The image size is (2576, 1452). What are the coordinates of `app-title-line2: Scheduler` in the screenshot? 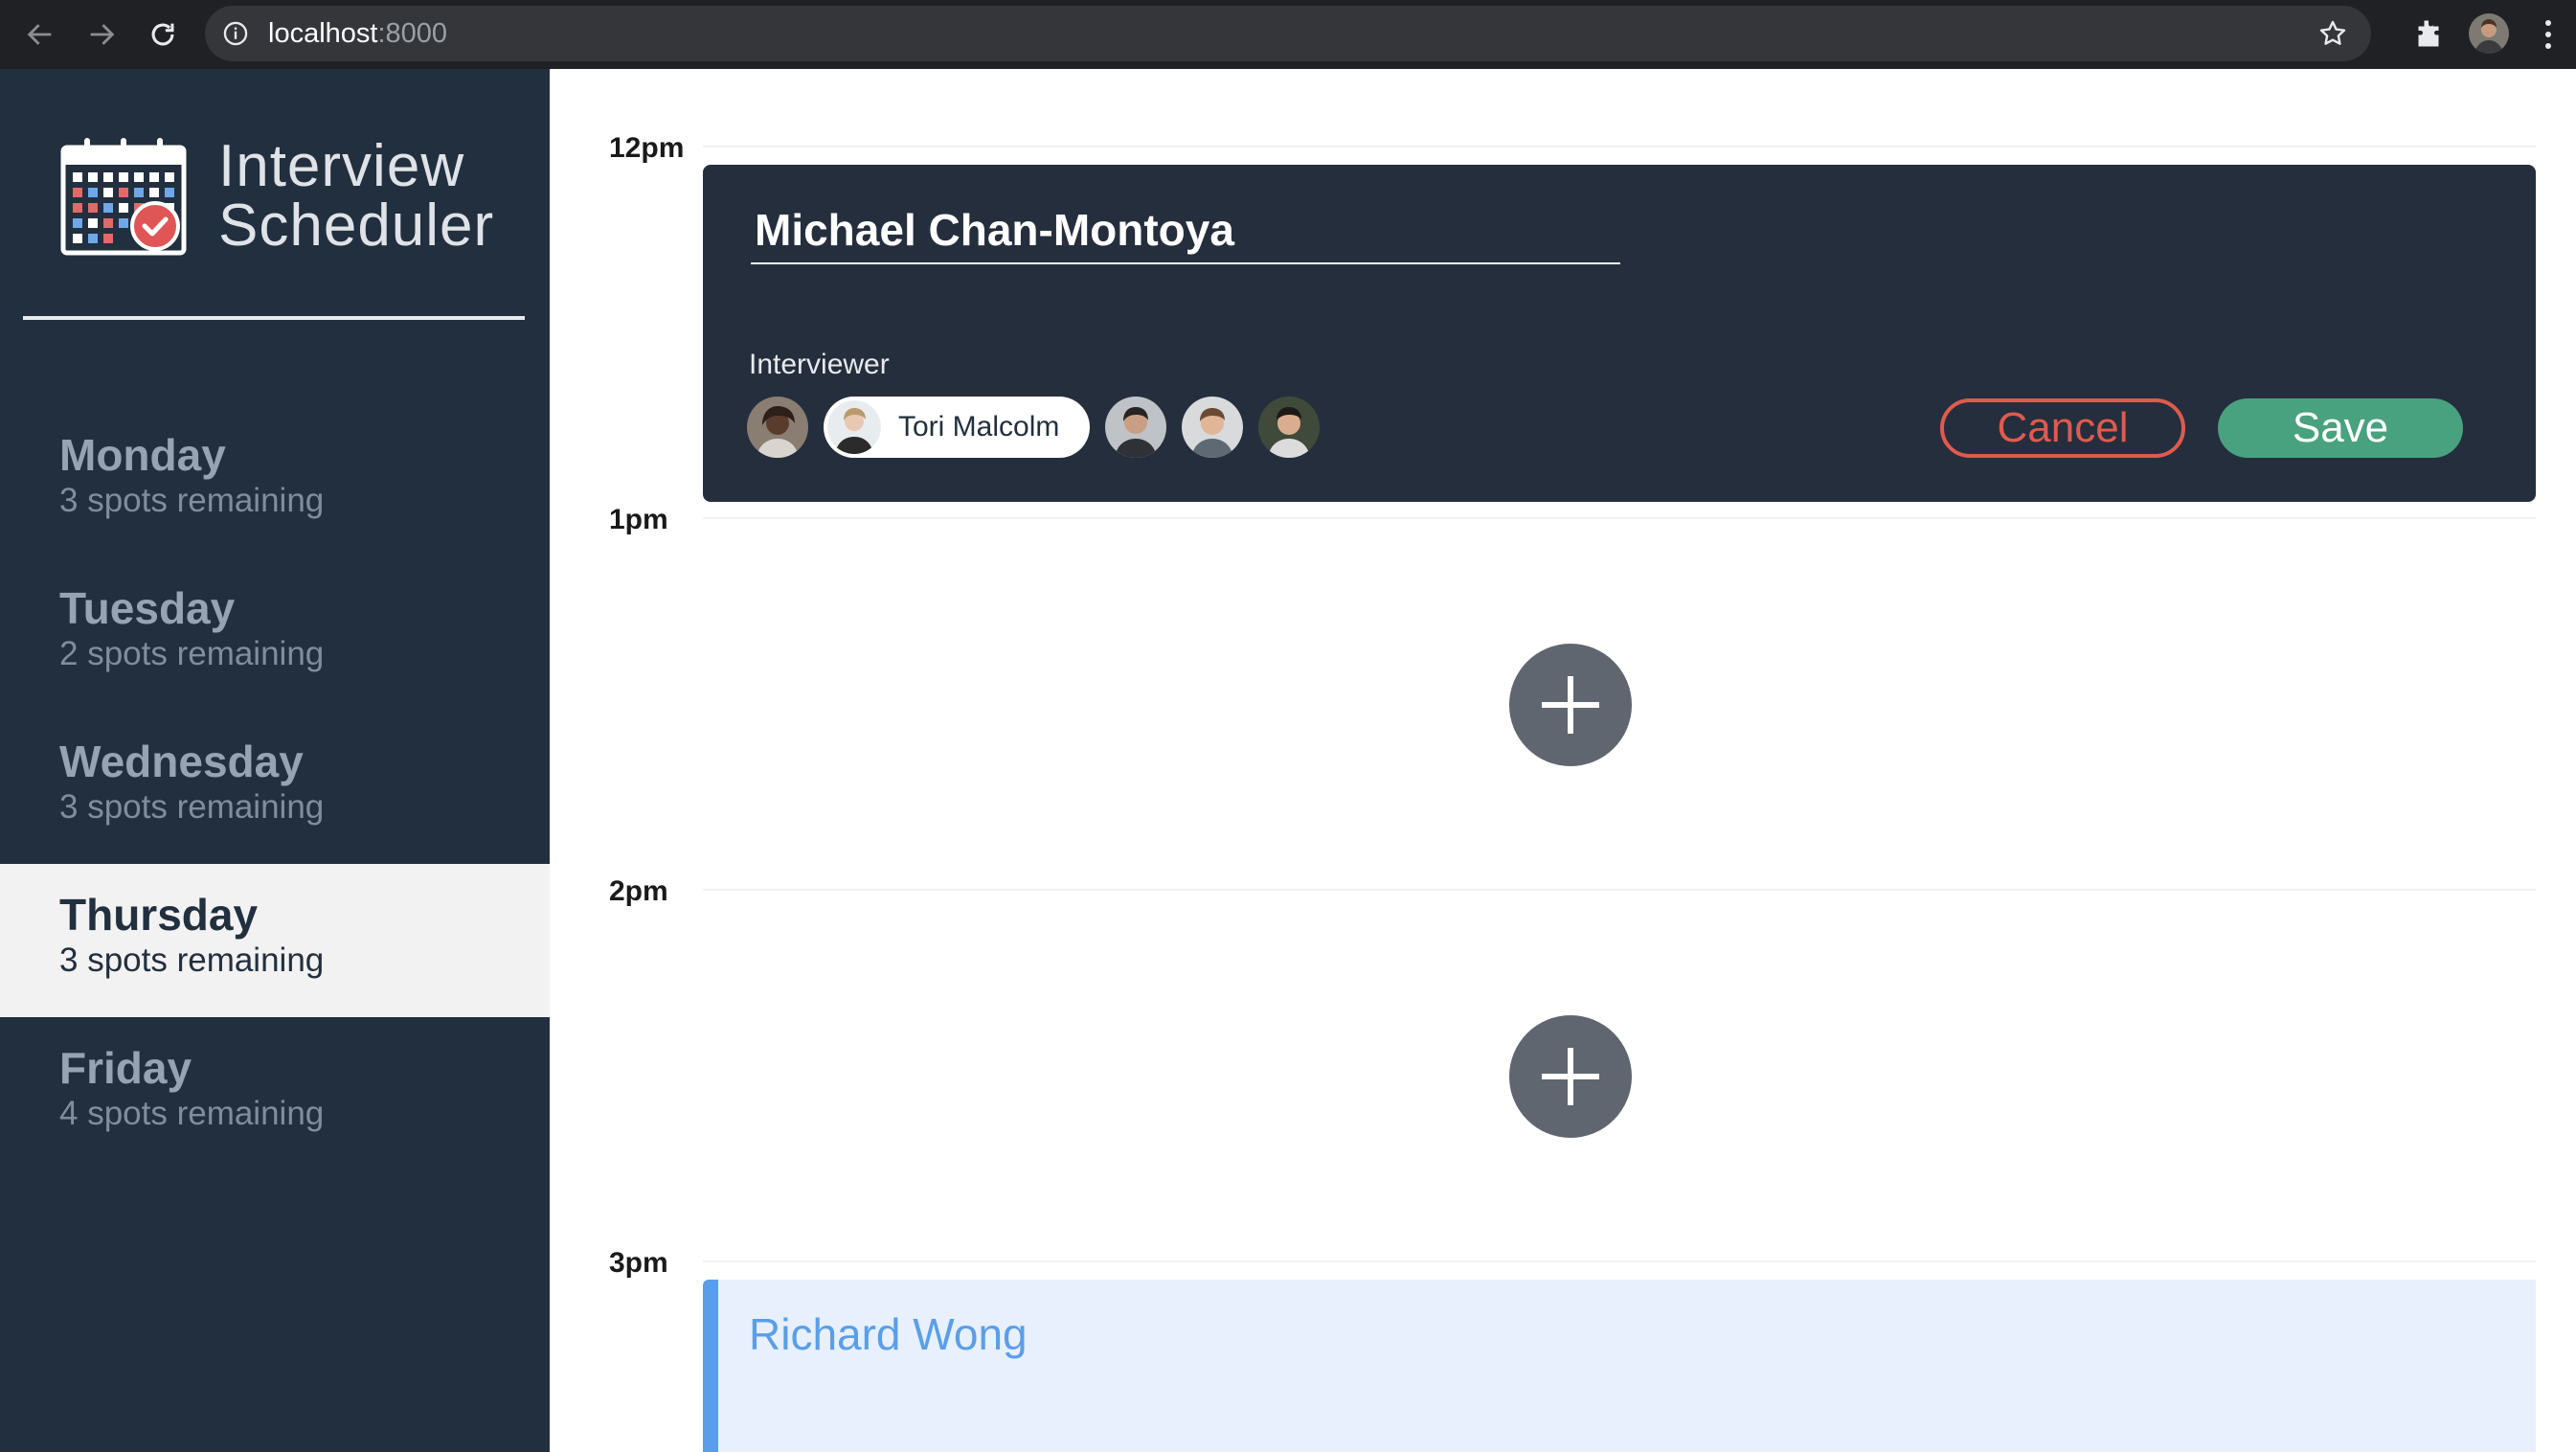 It's located at (356, 226).